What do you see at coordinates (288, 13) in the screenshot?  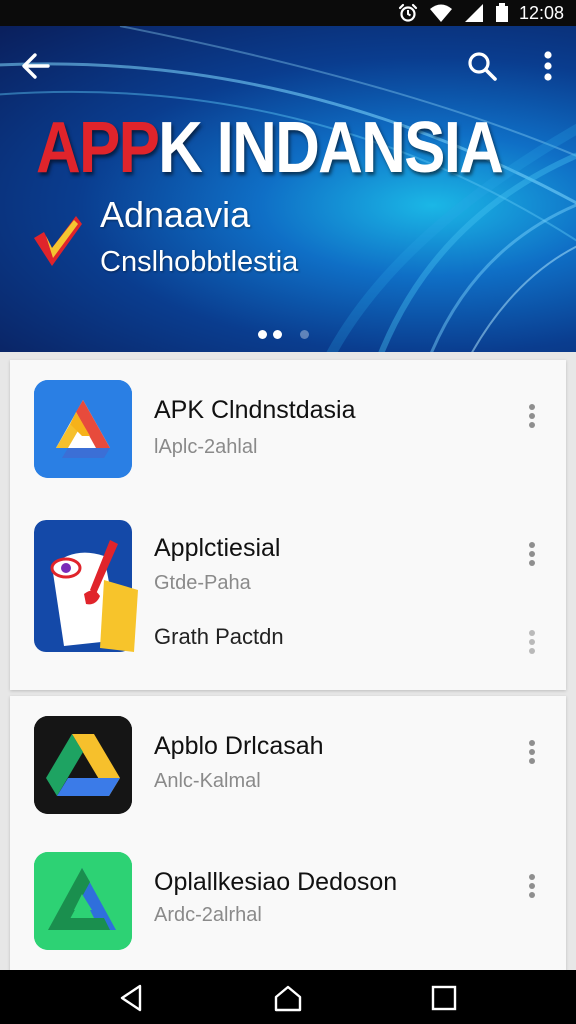 I see `status-bar: 12:08` at bounding box center [288, 13].